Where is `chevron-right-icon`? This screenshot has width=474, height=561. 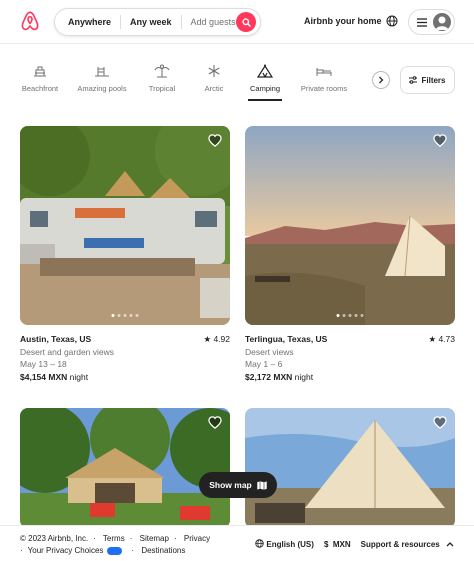 chevron-right-icon is located at coordinates (381, 80).